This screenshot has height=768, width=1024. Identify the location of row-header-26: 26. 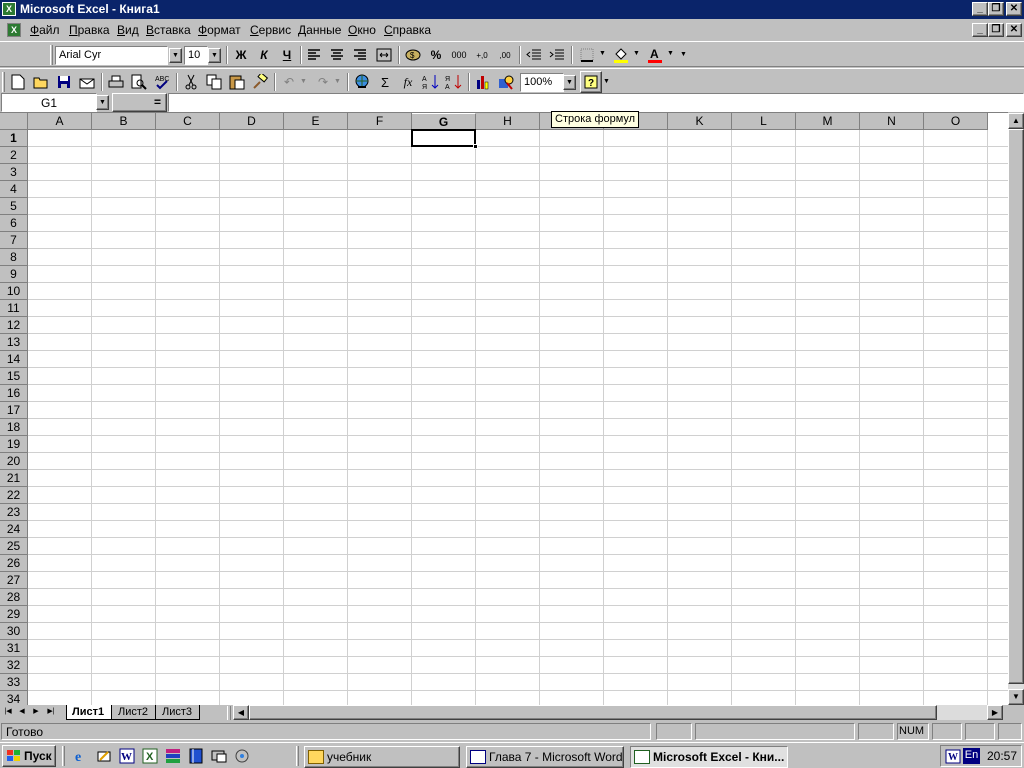
(14, 563).